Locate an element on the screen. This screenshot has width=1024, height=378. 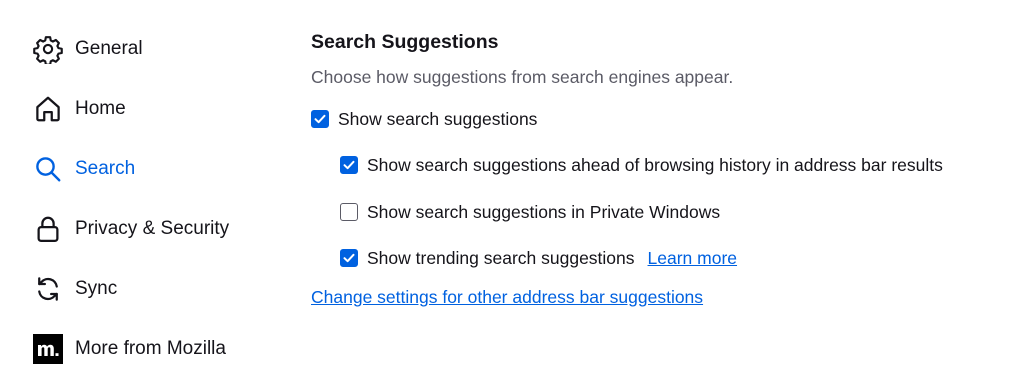
sidebar-item-general: General is located at coordinates (87, 49).